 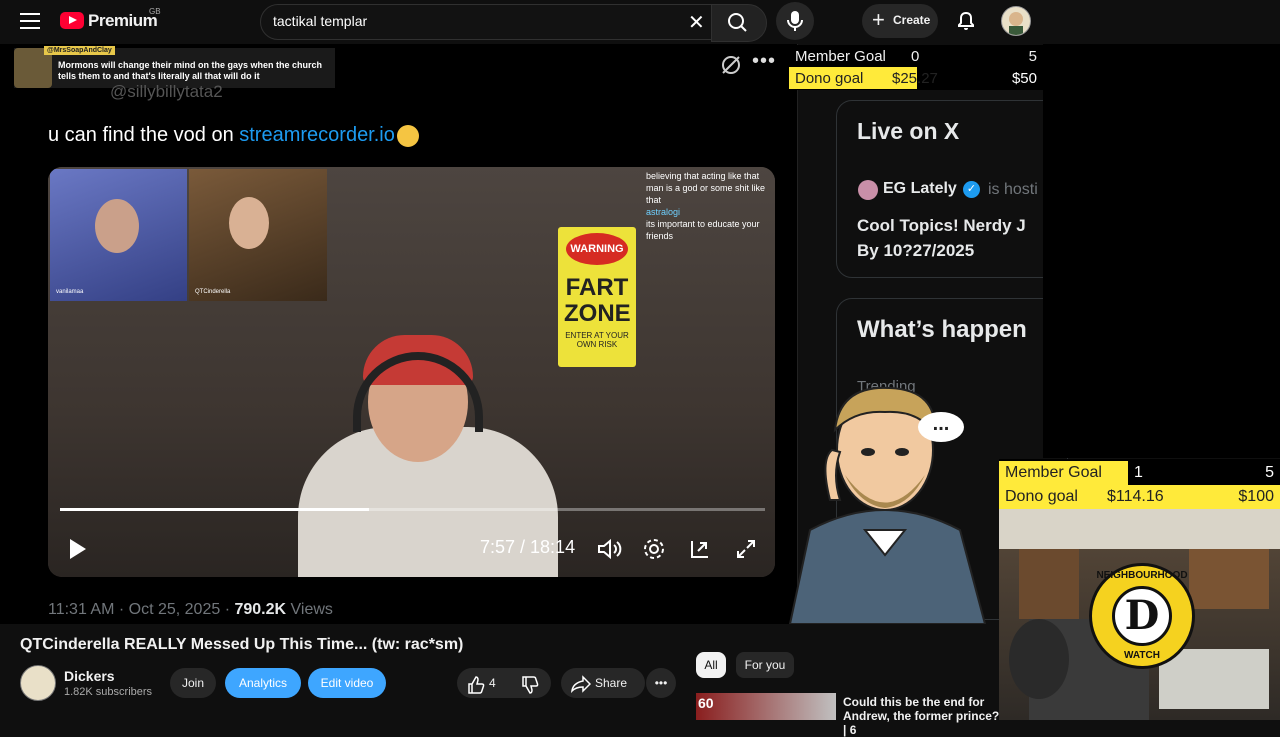 I want to click on region-label: GB, so click(x=155, y=11).